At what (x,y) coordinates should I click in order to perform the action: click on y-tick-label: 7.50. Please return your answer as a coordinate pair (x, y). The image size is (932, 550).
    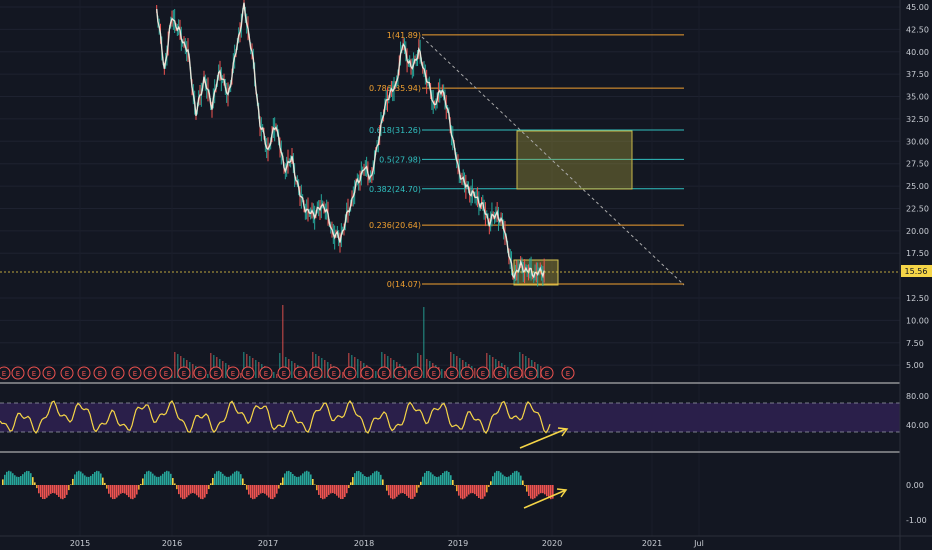
    Looking at the image, I should click on (915, 343).